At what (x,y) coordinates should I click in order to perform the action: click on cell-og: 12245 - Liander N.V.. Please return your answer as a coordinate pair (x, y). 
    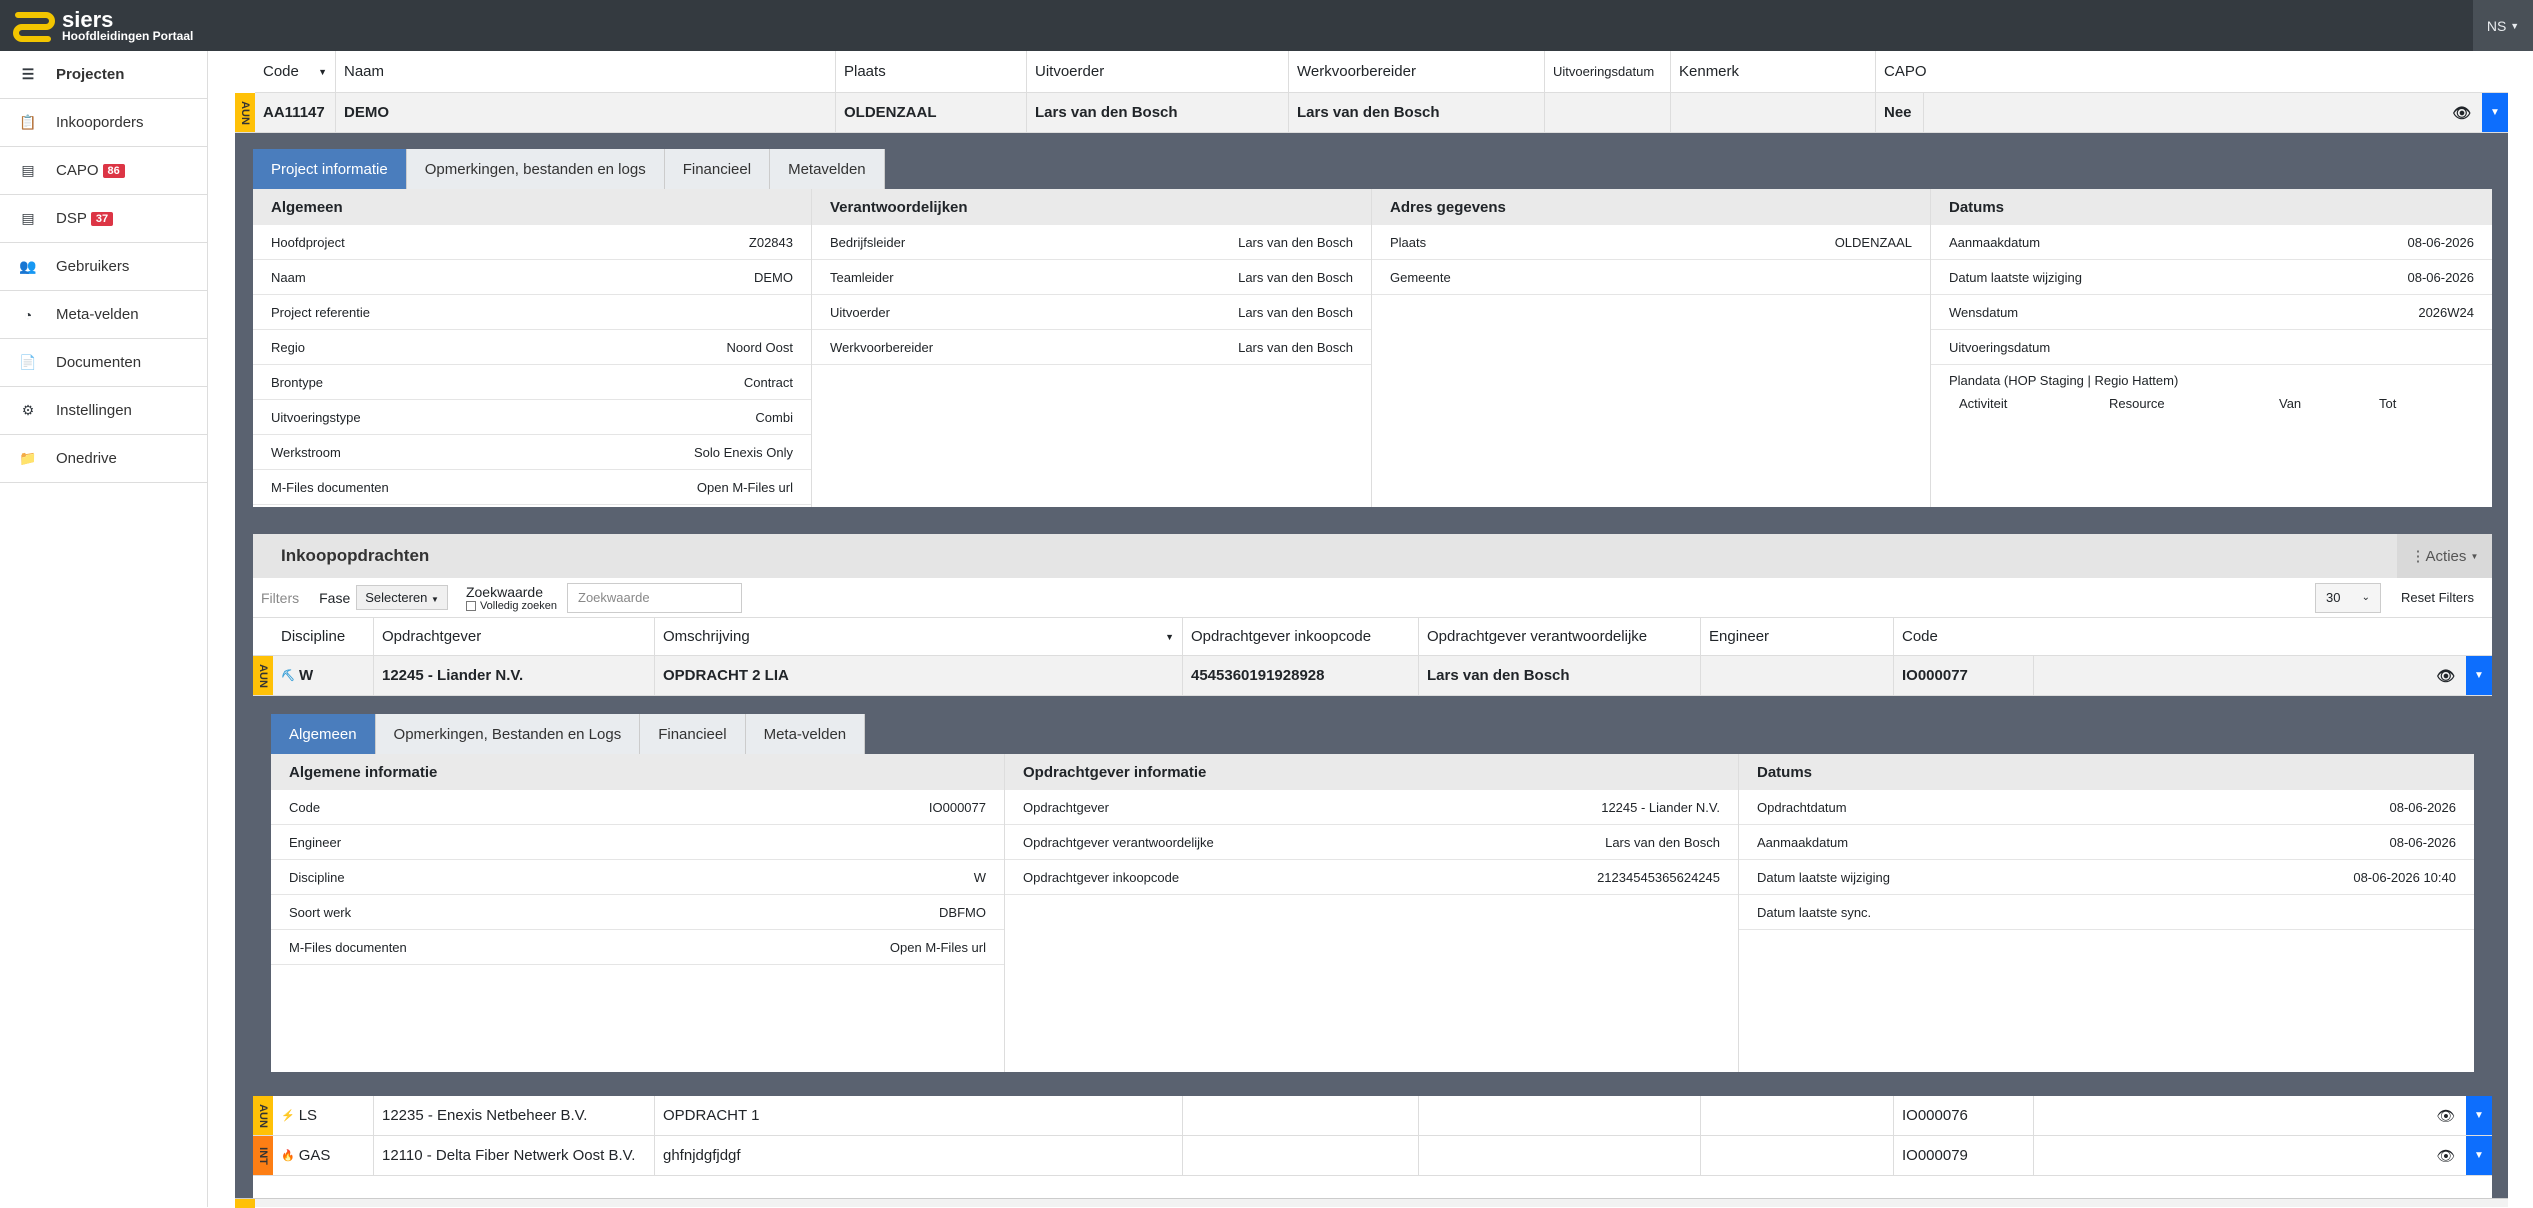
    Looking at the image, I should click on (514, 675).